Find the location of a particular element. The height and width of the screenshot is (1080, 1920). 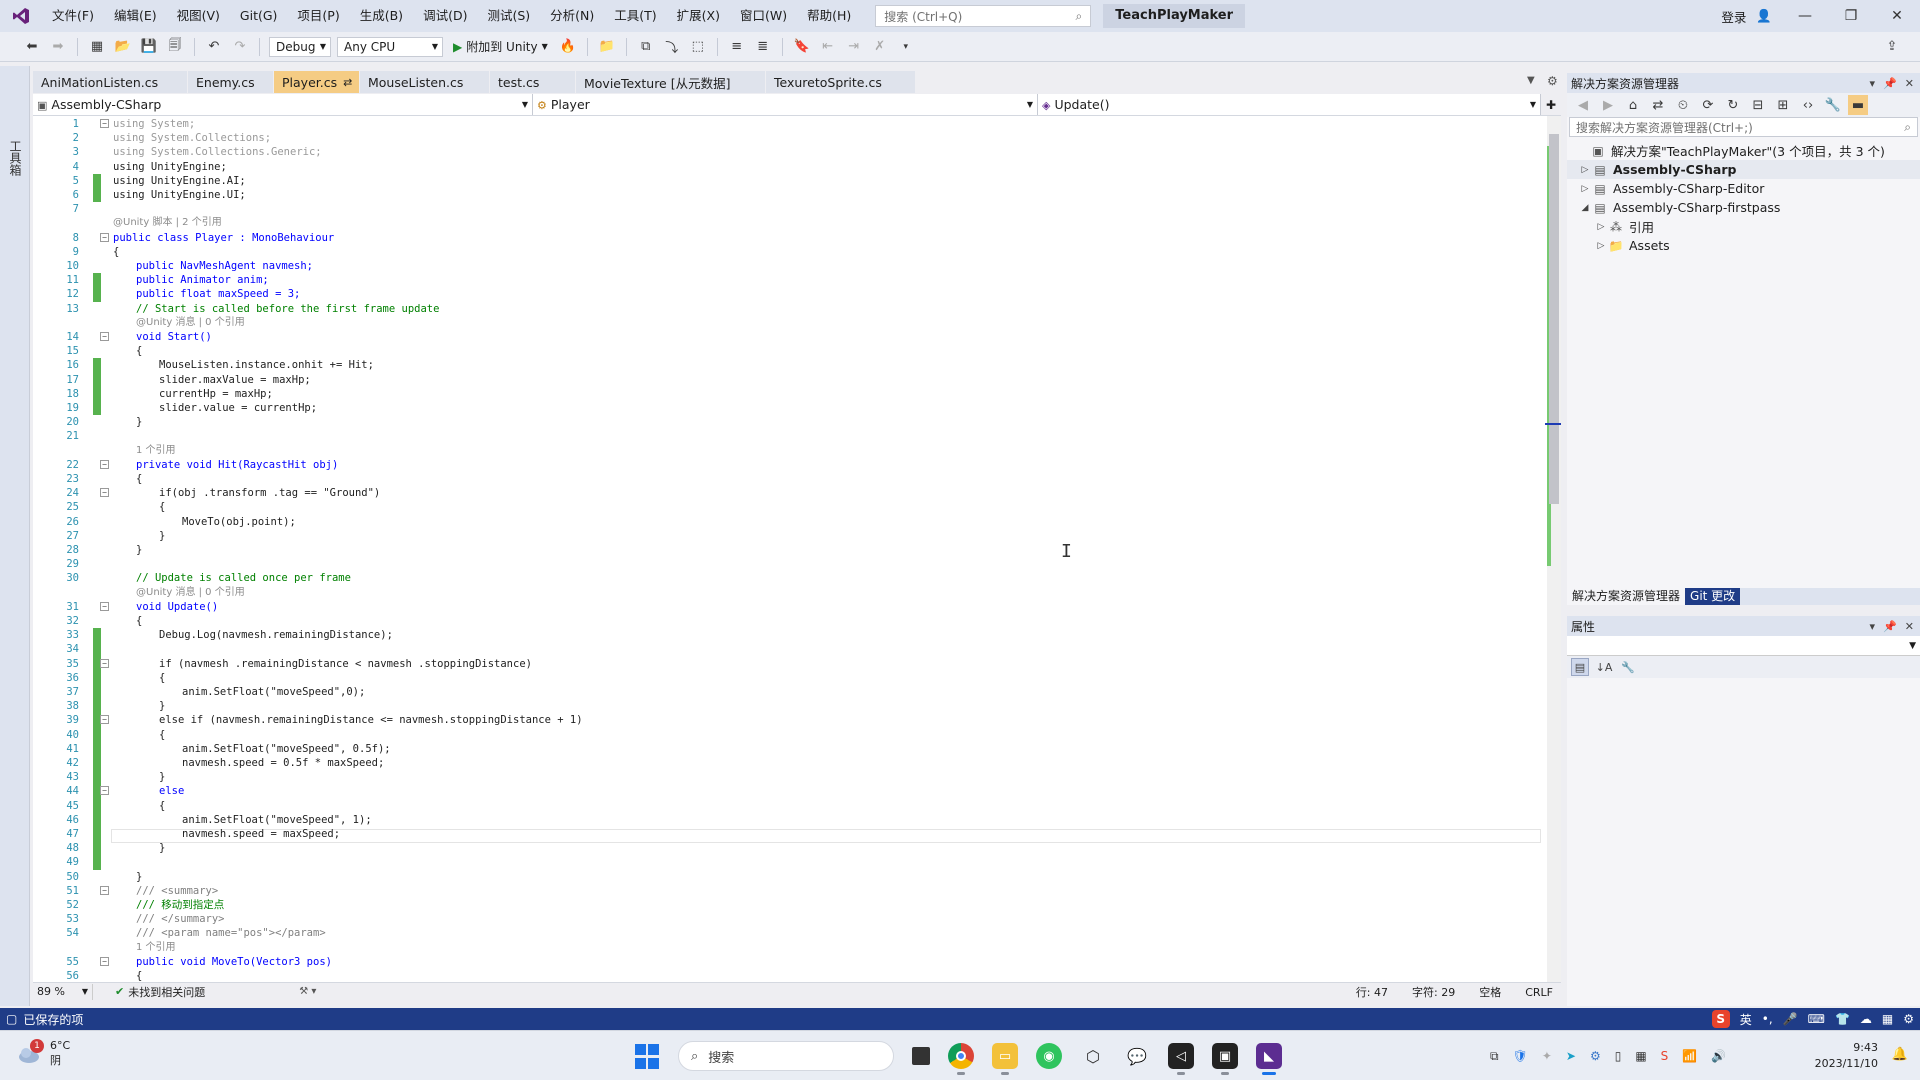

notification-bell-icon: 🔔 is located at coordinates (1900, 1054).